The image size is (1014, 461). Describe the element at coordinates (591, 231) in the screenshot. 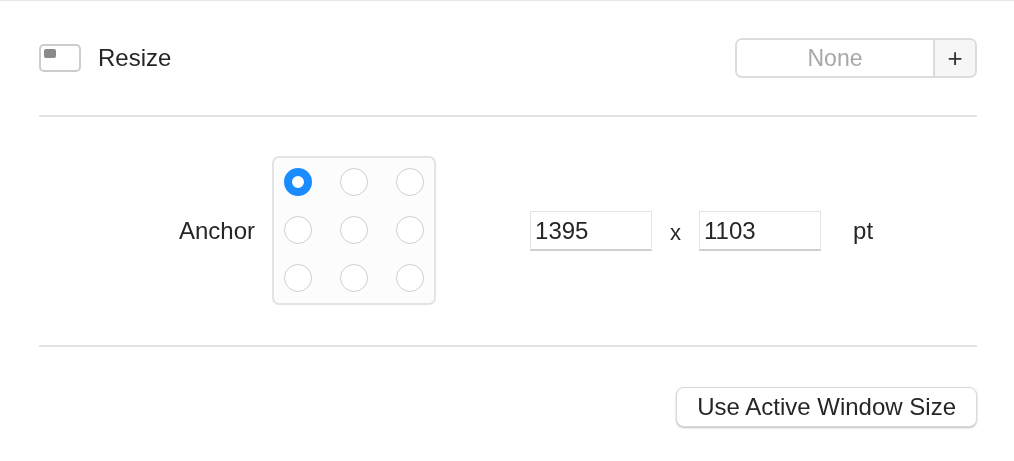

I see `width-field: 1395` at that location.